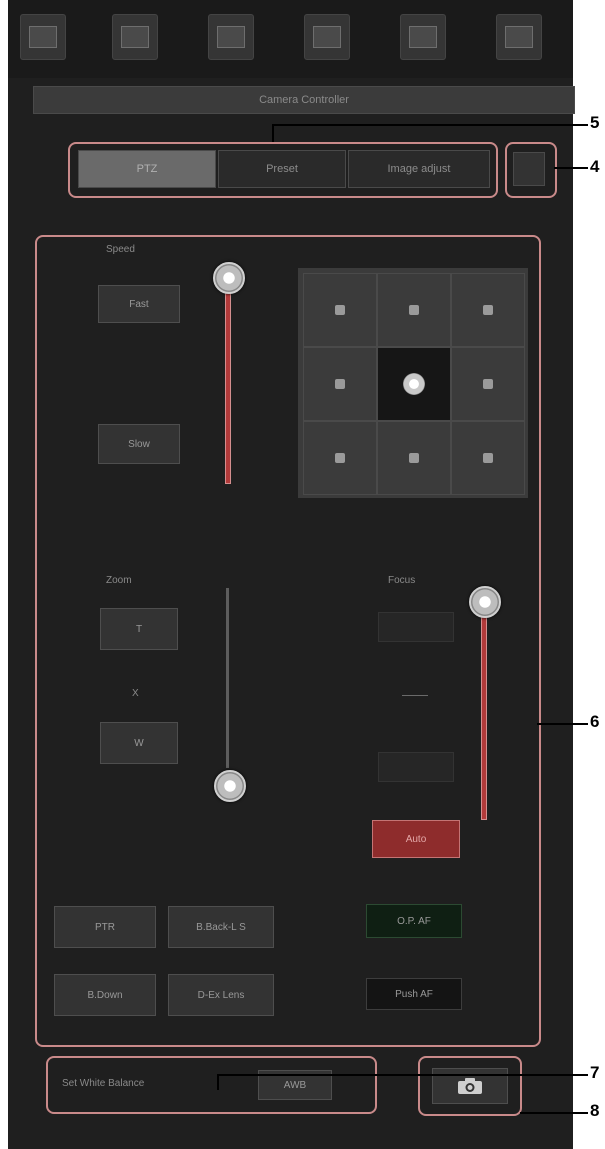 The height and width of the screenshot is (1149, 605). I want to click on pan-left-button, so click(340, 384).